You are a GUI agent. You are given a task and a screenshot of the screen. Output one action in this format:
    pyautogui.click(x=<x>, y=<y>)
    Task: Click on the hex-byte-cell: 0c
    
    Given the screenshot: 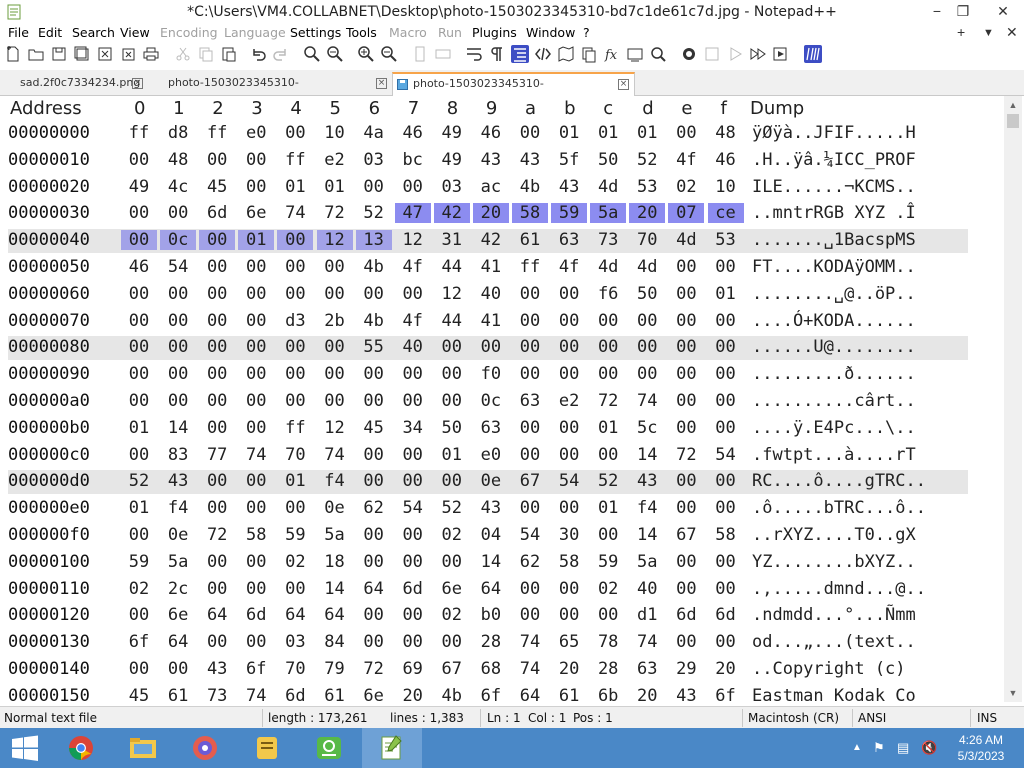 What is the action you would take?
    pyautogui.click(x=491, y=401)
    